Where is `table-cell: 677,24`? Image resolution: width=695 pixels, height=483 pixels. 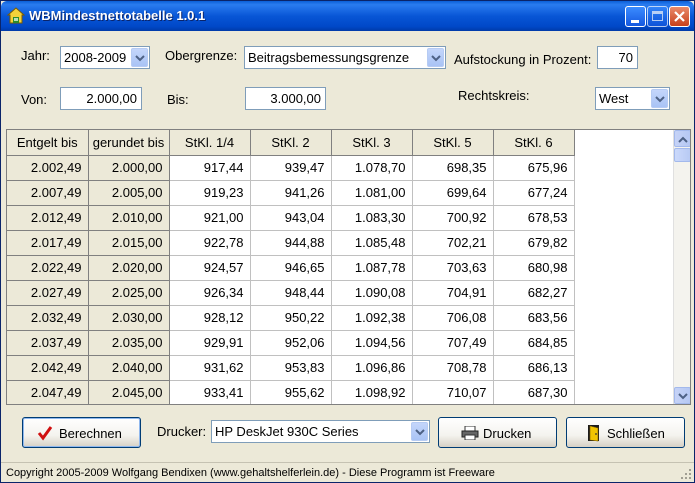
table-cell: 677,24 is located at coordinates (534, 193).